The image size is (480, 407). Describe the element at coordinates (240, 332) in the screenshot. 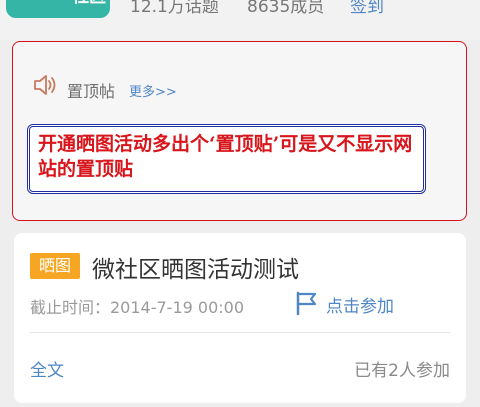

I see `divider` at that location.